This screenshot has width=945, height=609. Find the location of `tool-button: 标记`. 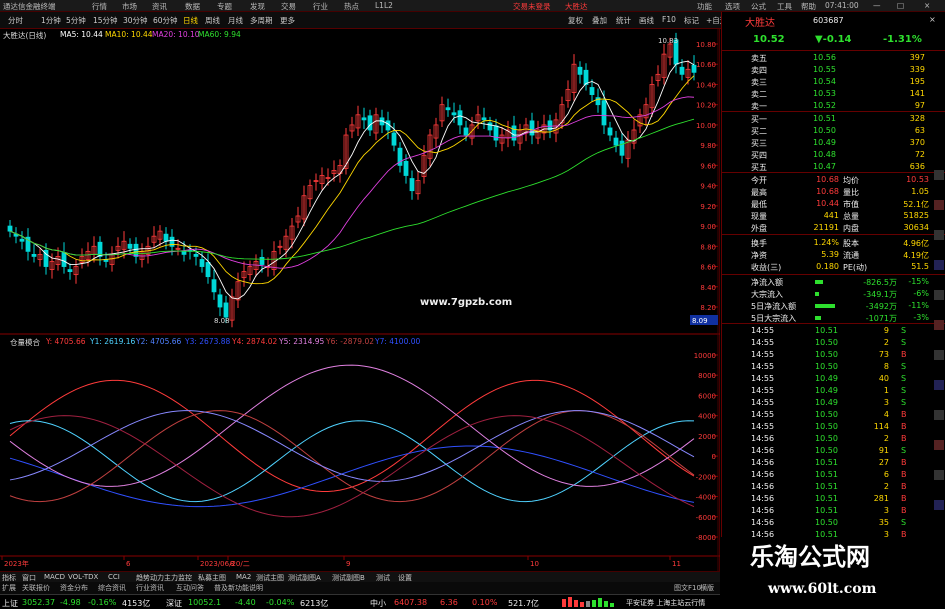

tool-button: 标记 is located at coordinates (691, 20).